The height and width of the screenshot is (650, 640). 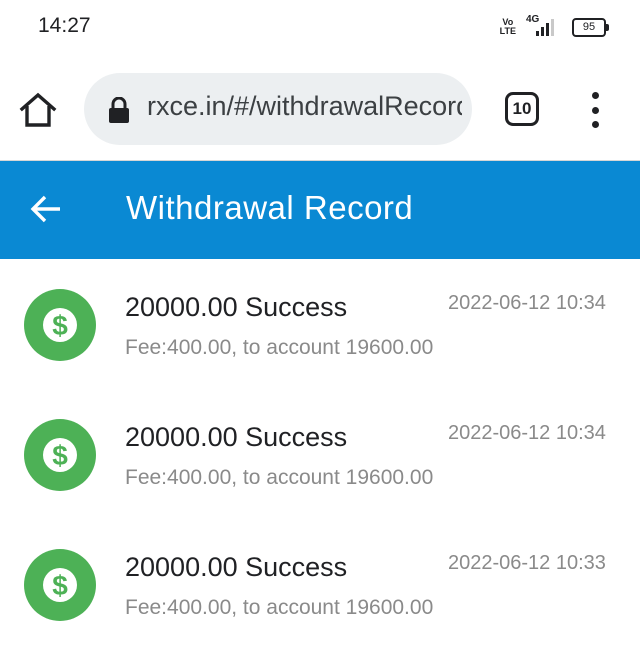 I want to click on lock-icon, so click(x=119, y=109).